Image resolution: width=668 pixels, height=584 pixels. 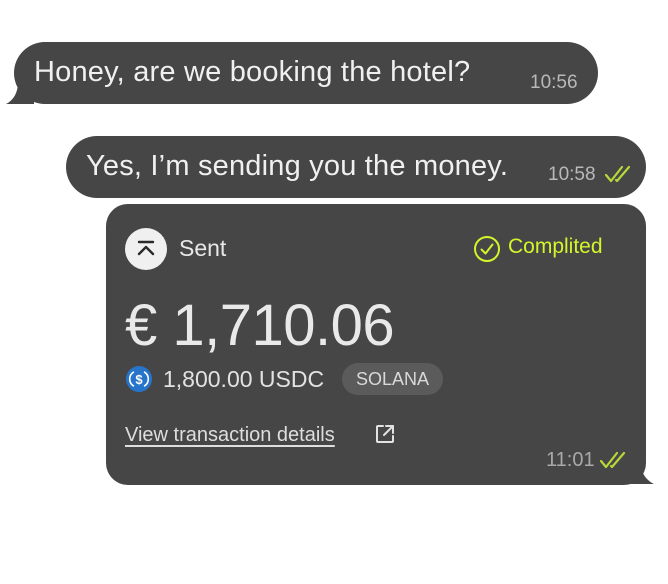 I want to click on message-time: 11:01, so click(x=570, y=460).